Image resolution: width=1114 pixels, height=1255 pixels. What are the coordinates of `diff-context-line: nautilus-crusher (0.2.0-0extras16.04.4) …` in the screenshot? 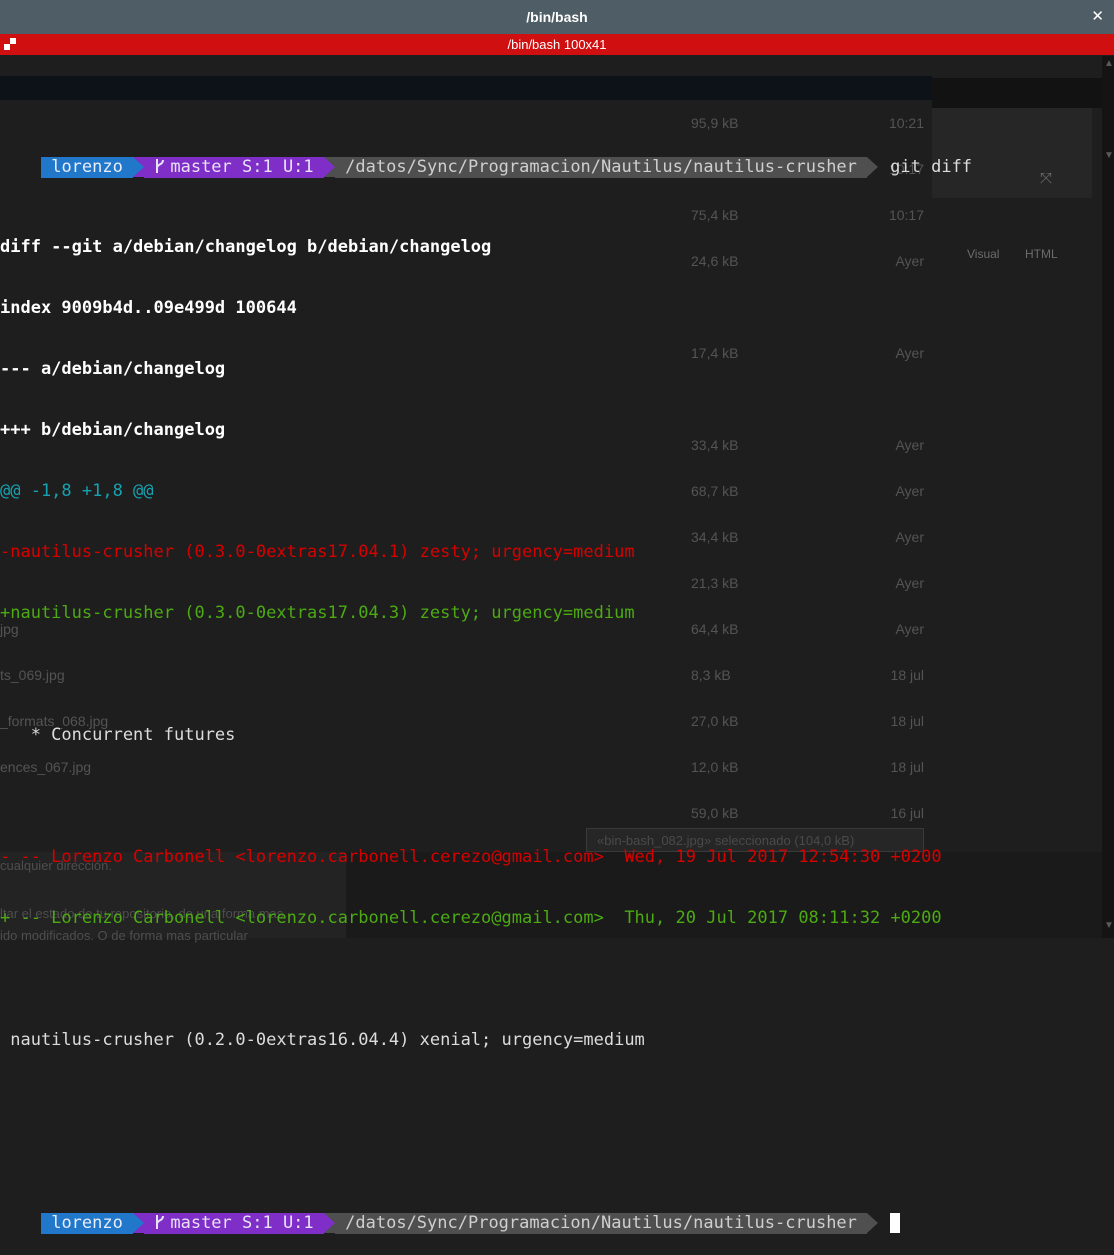 It's located at (322, 1040).